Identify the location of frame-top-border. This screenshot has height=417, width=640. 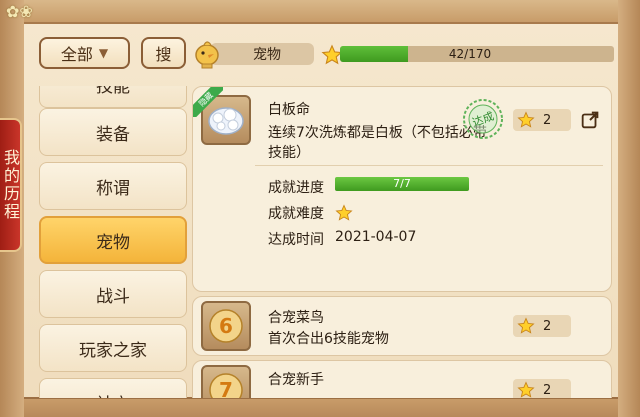
(320, 12).